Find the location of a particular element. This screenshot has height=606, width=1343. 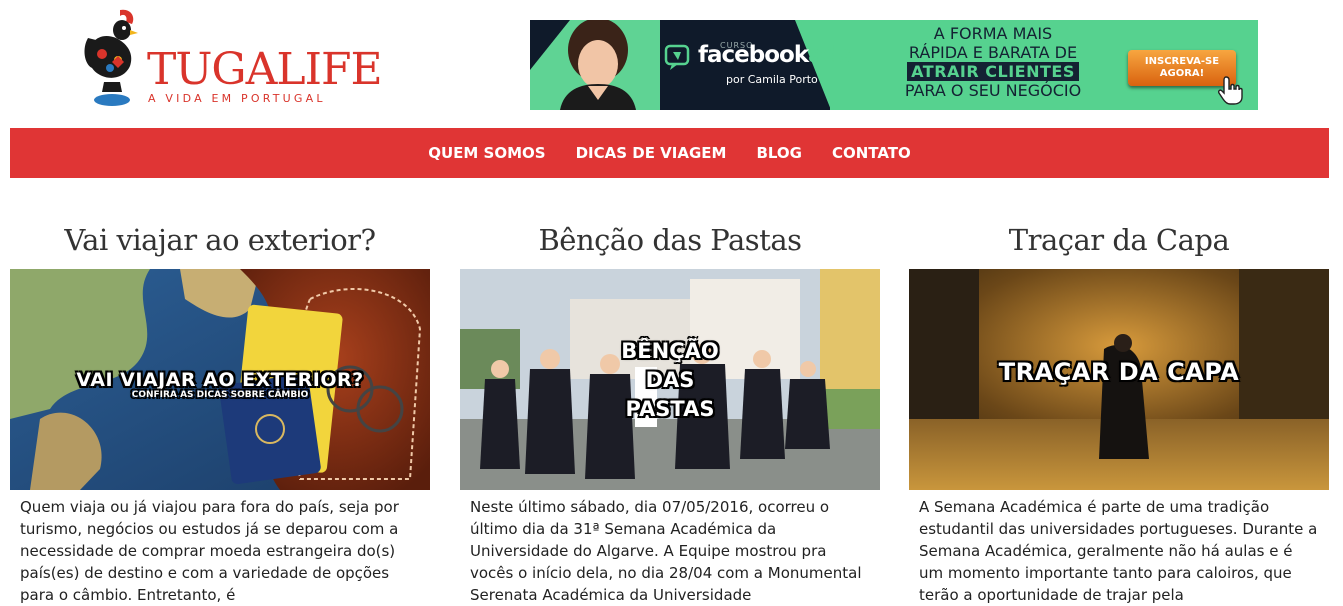

post-thumbnail: TRAÇAR DA CAPA is located at coordinates (1119, 379).